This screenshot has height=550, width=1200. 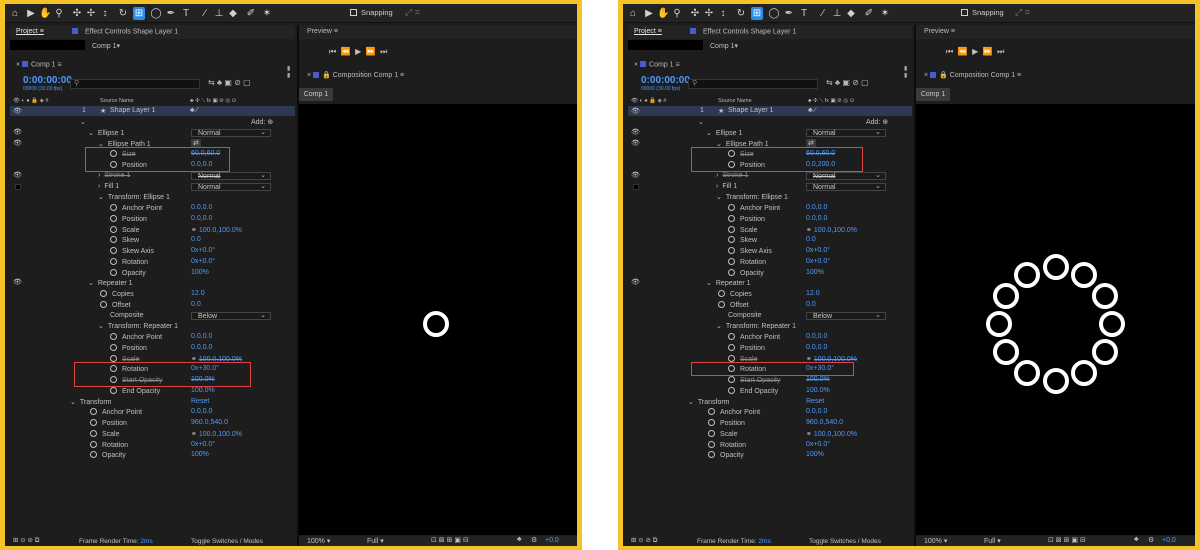 What do you see at coordinates (152, 294) in the screenshot?
I see `property-row-copies: Copies 12.0` at bounding box center [152, 294].